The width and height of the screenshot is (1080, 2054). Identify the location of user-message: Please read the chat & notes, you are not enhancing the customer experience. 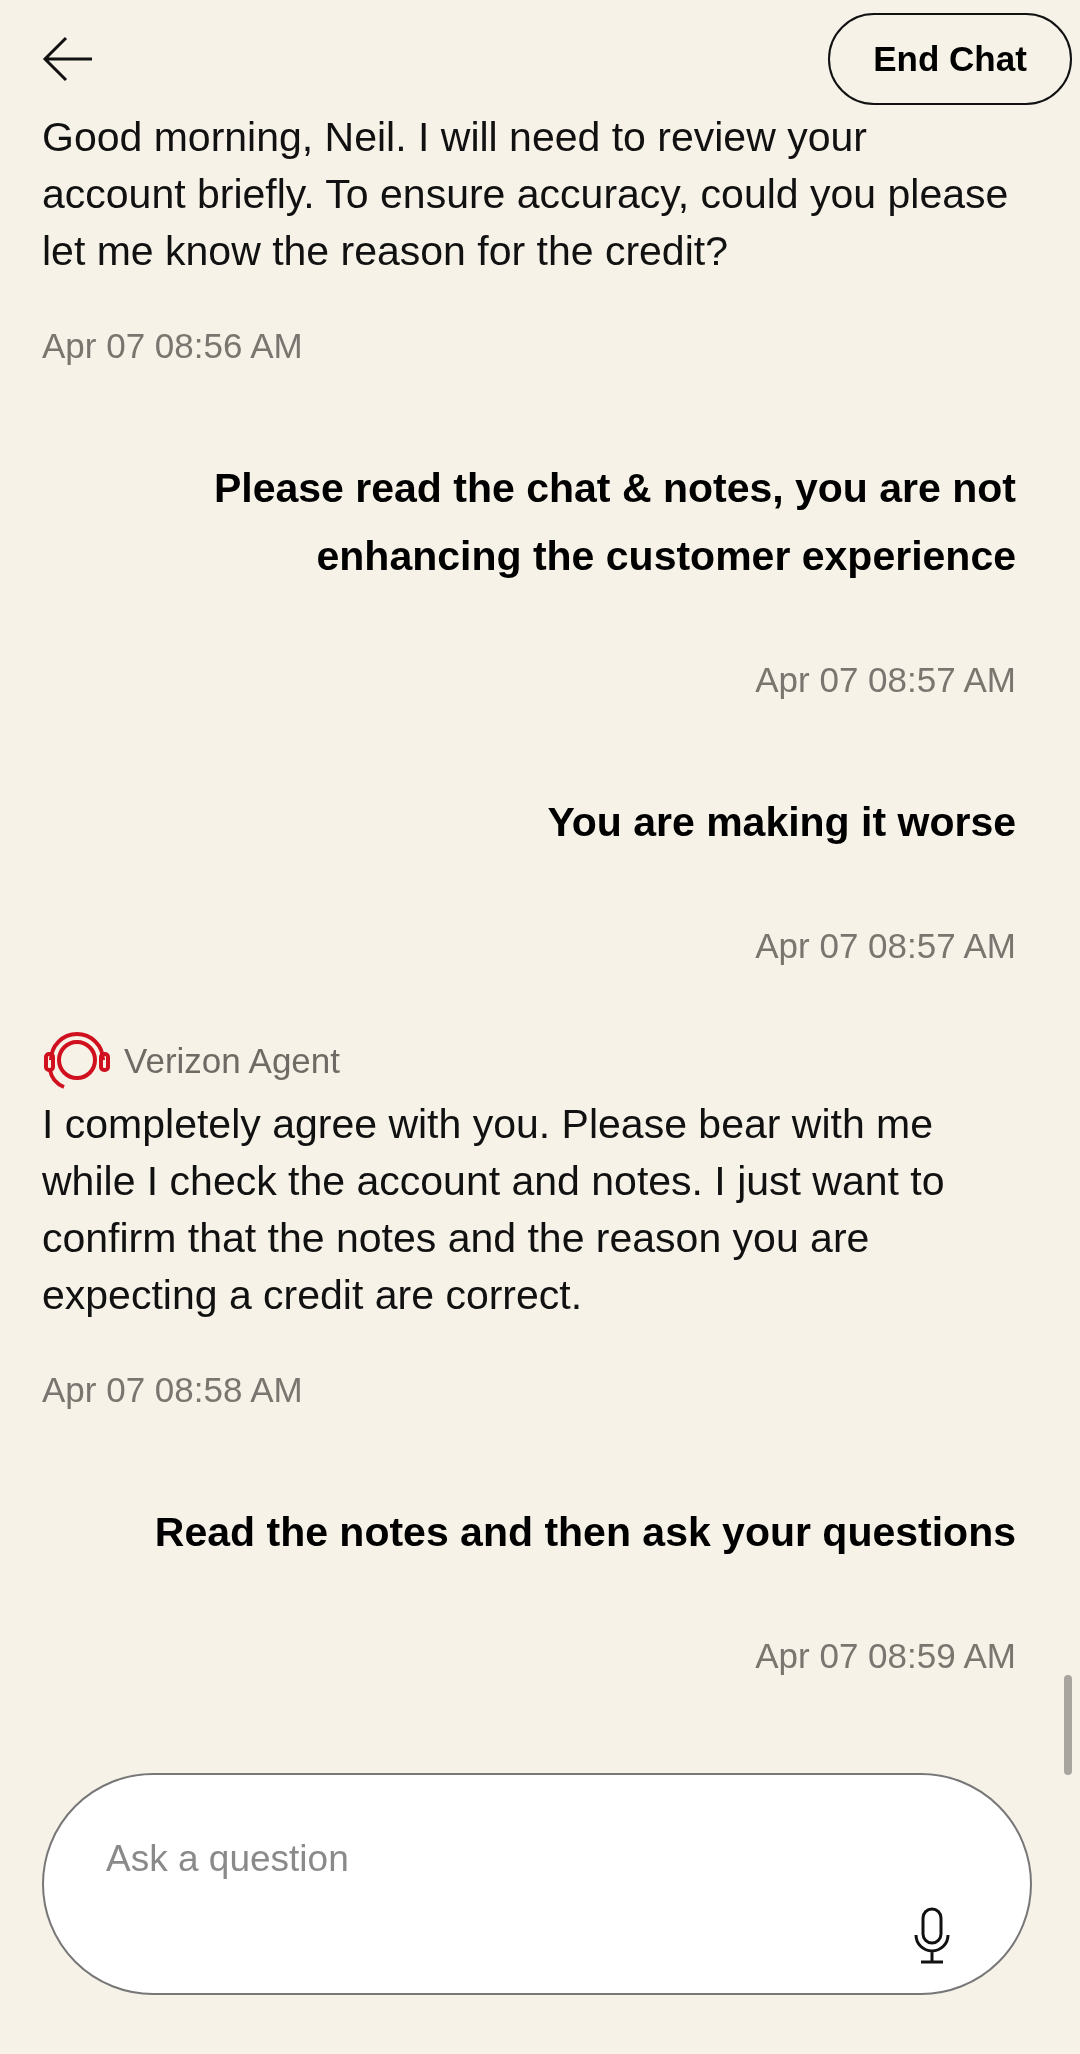
(614, 522).